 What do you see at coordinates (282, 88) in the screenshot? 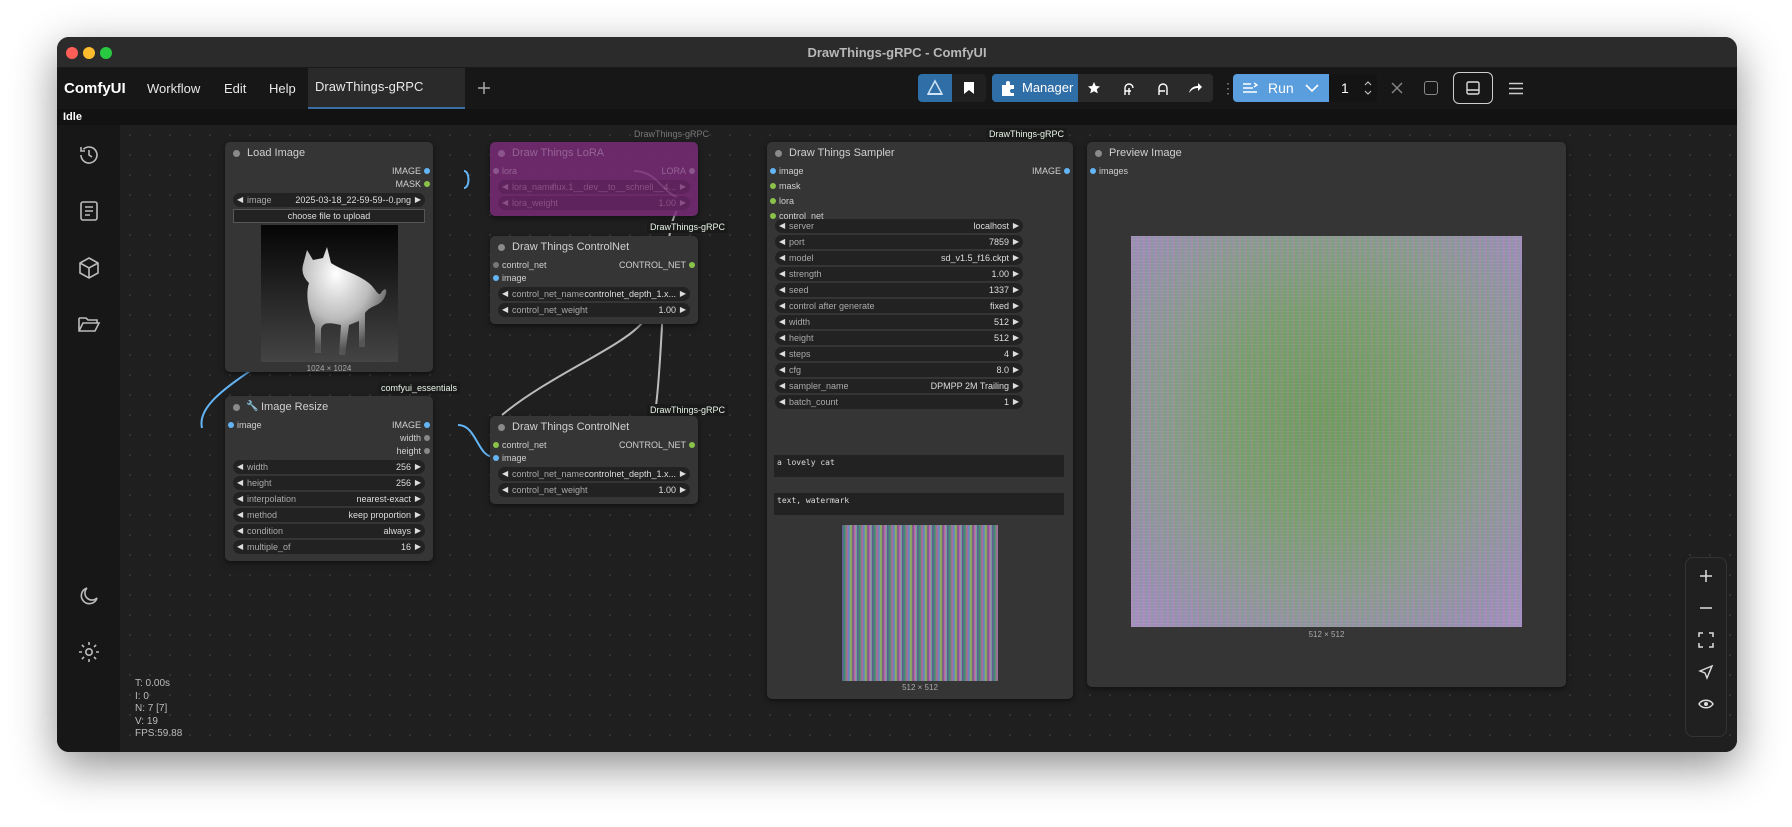
I see `menu-help: Help` at bounding box center [282, 88].